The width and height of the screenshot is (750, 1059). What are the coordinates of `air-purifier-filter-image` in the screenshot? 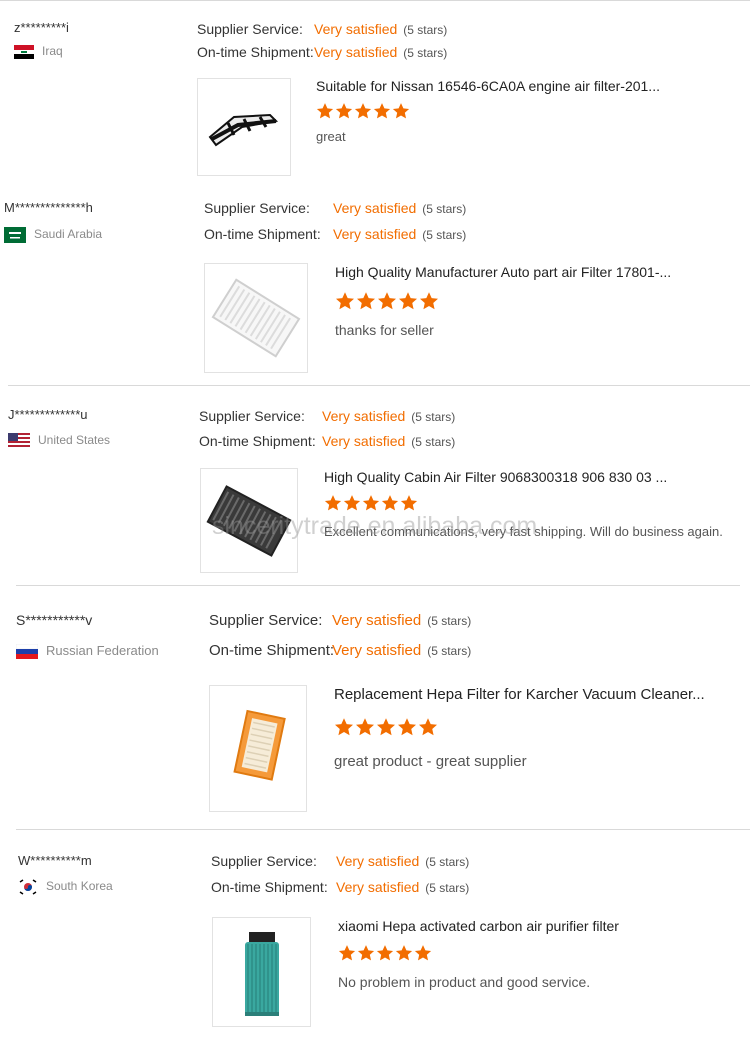 It's located at (261, 972).